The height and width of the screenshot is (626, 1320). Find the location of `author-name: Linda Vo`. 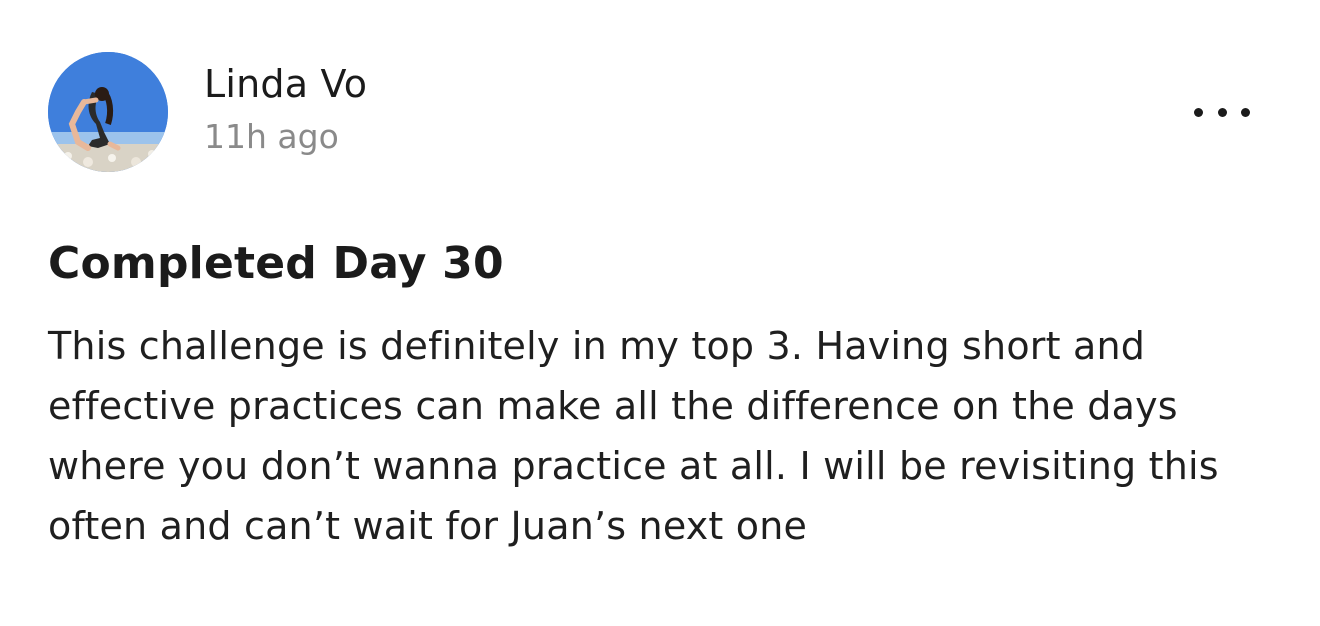

author-name: Linda Vo is located at coordinates (285, 84).